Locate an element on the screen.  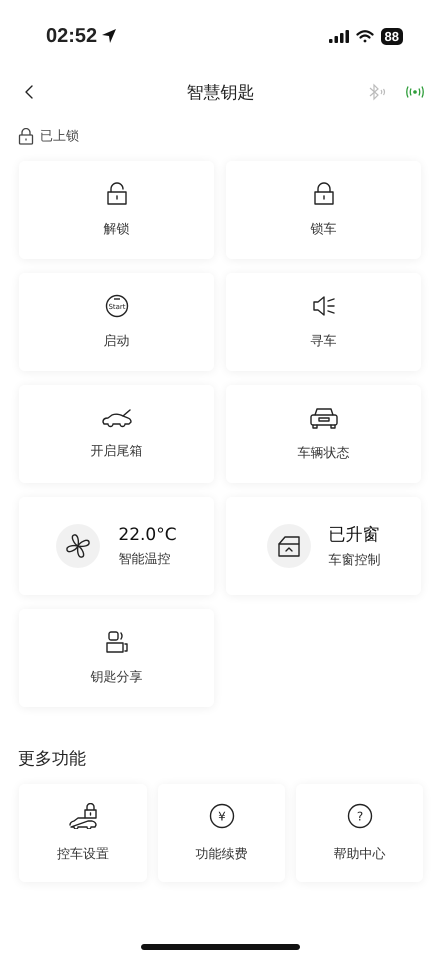
padlock-icon is located at coordinates (323, 194).